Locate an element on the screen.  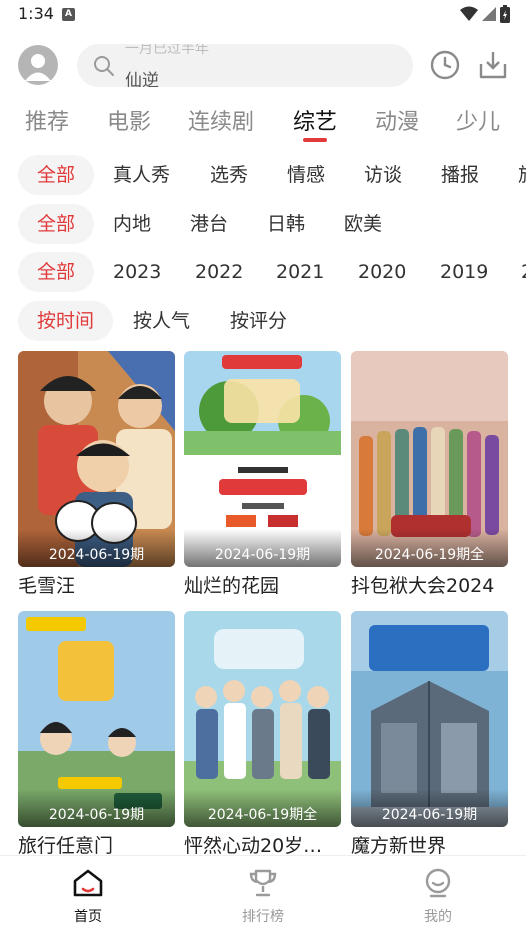
signal-icon is located at coordinates (489, 14).